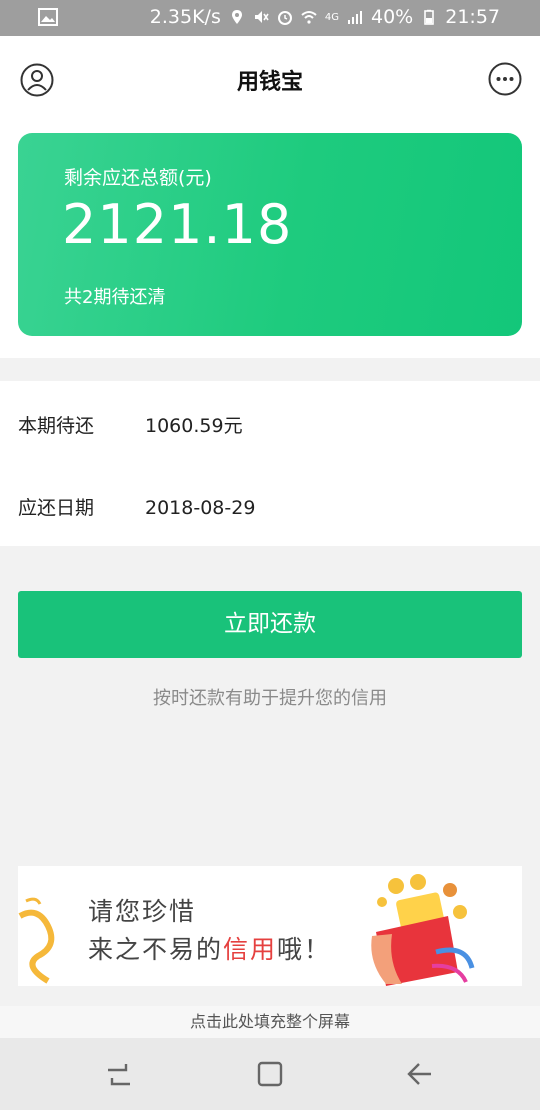  I want to click on repayment-info: 本期待还 1060.59元 应还日期 2018-08-29, so click(270, 463).